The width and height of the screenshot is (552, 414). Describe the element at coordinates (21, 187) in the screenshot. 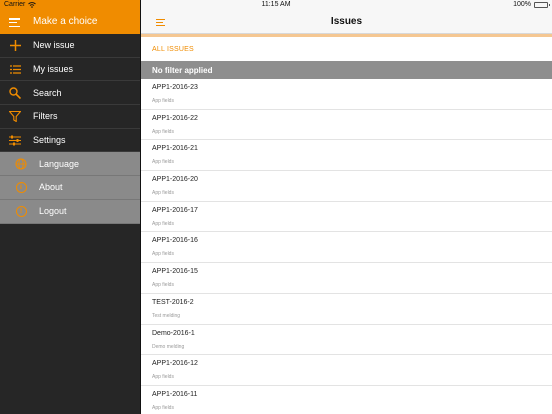

I see `info-icon: i` at that location.